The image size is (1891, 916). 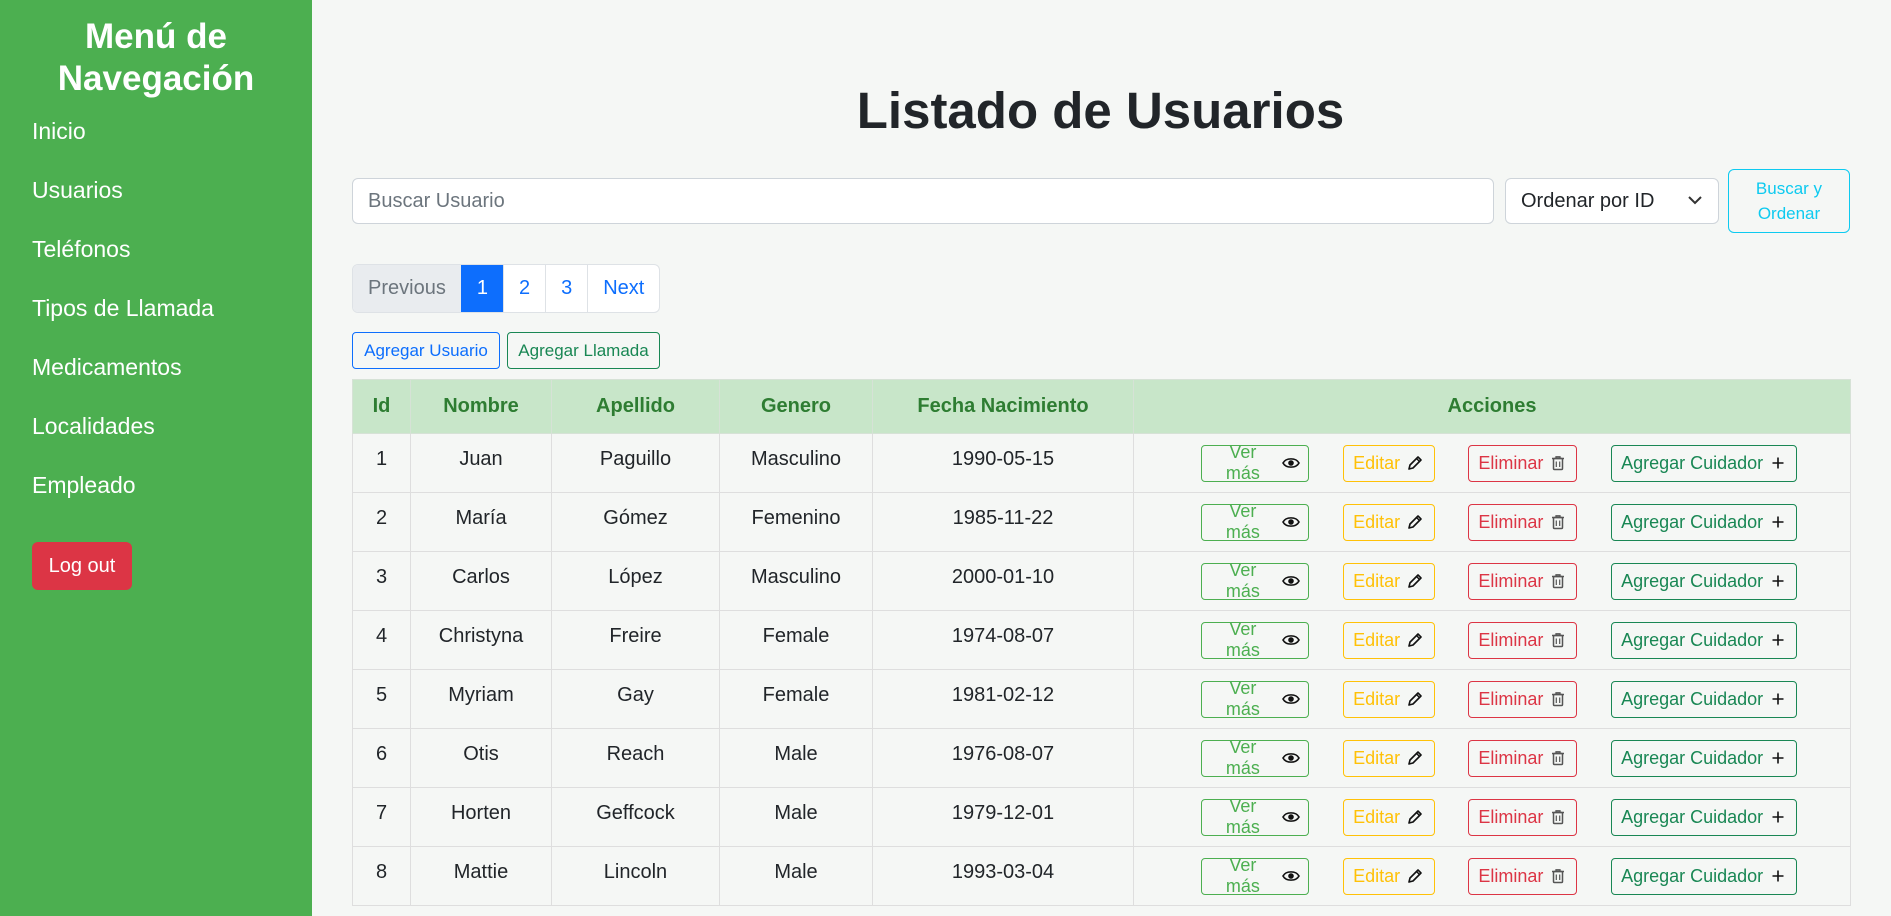 What do you see at coordinates (172, 131) in the screenshot?
I see `sidebar-item-inicio: Inicio` at bounding box center [172, 131].